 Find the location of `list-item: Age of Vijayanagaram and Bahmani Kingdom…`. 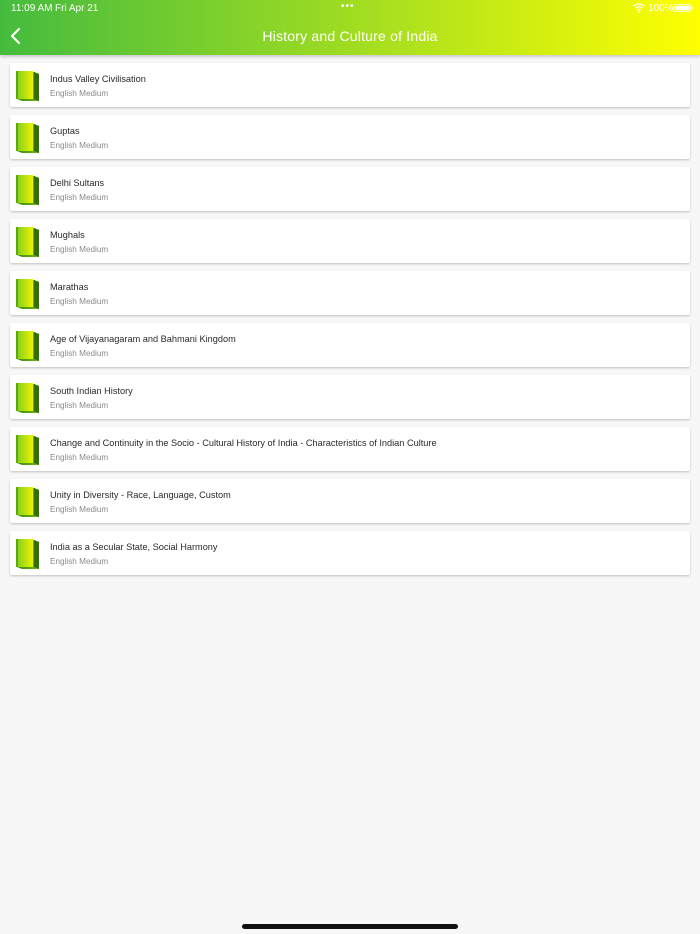

list-item: Age of Vijayanagaram and Bahmani Kingdom… is located at coordinates (350, 345).